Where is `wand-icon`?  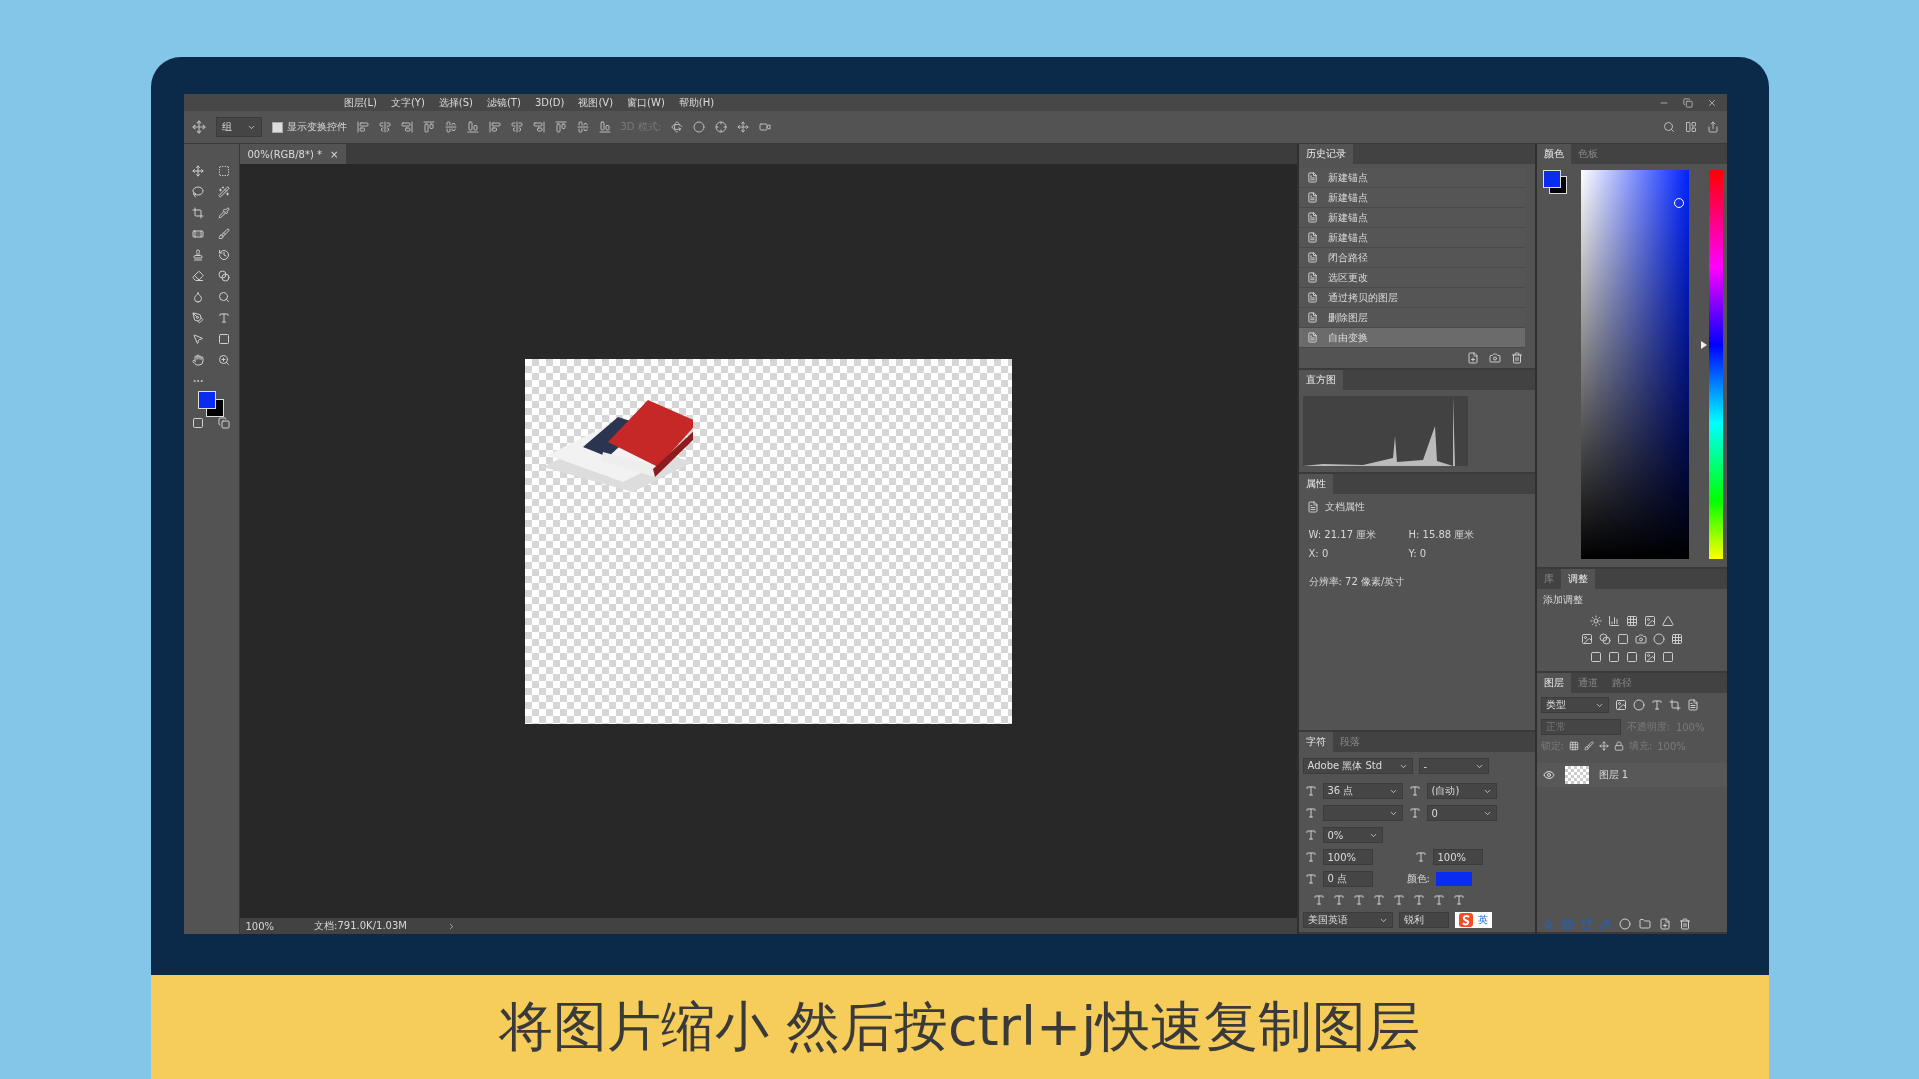 wand-icon is located at coordinates (224, 191).